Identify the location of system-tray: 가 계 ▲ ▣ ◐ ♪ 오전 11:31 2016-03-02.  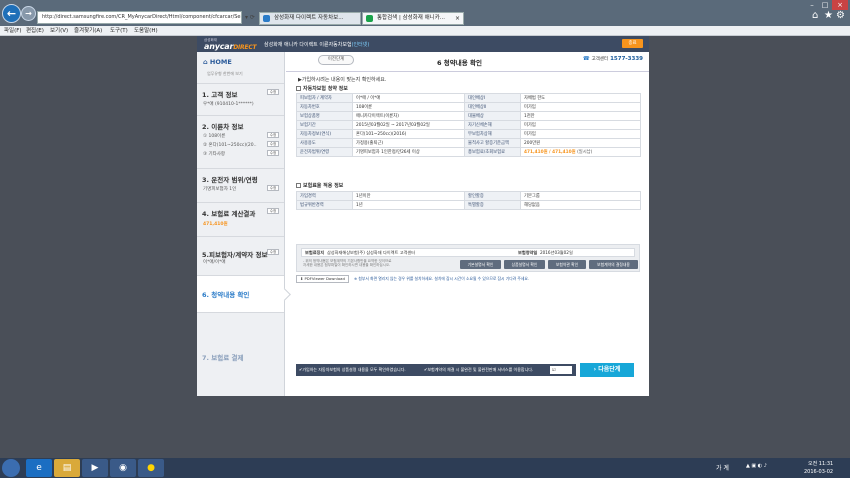
(781, 468).